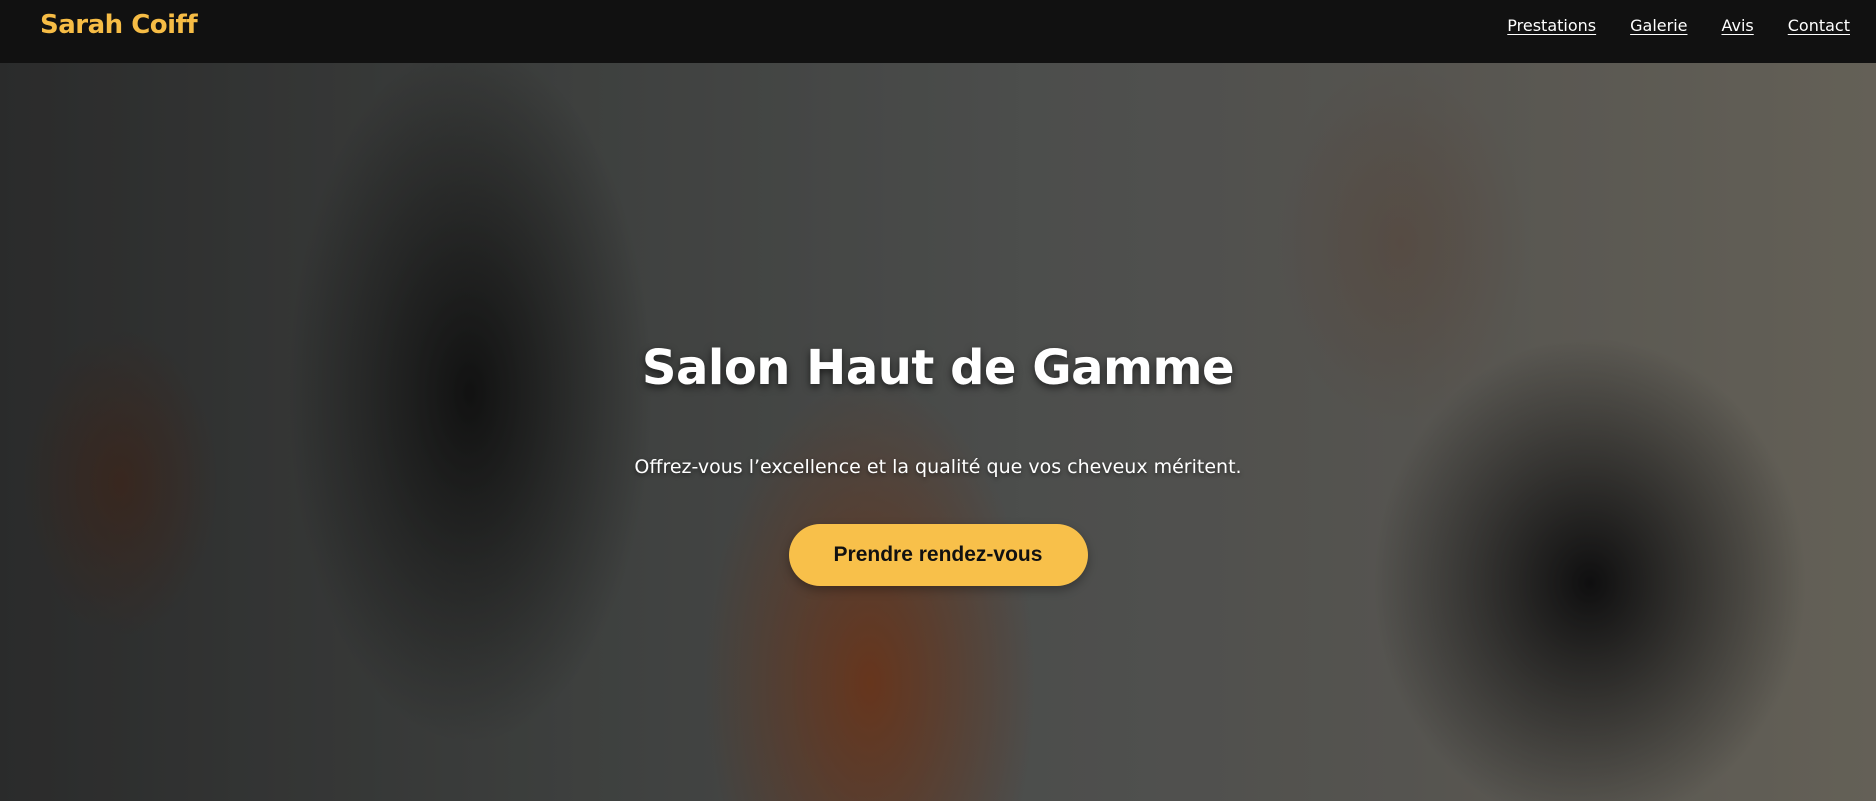  What do you see at coordinates (1737, 25) in the screenshot?
I see `nav-link-avis: Avis` at bounding box center [1737, 25].